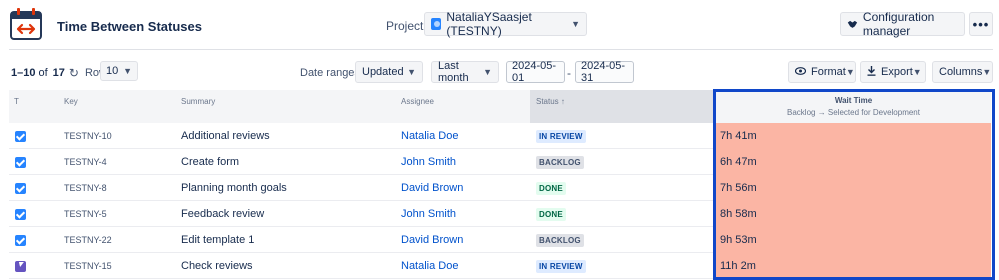 This screenshot has height=280, width=999. Describe the element at coordinates (871, 72) in the screenshot. I see `download-icon` at that location.